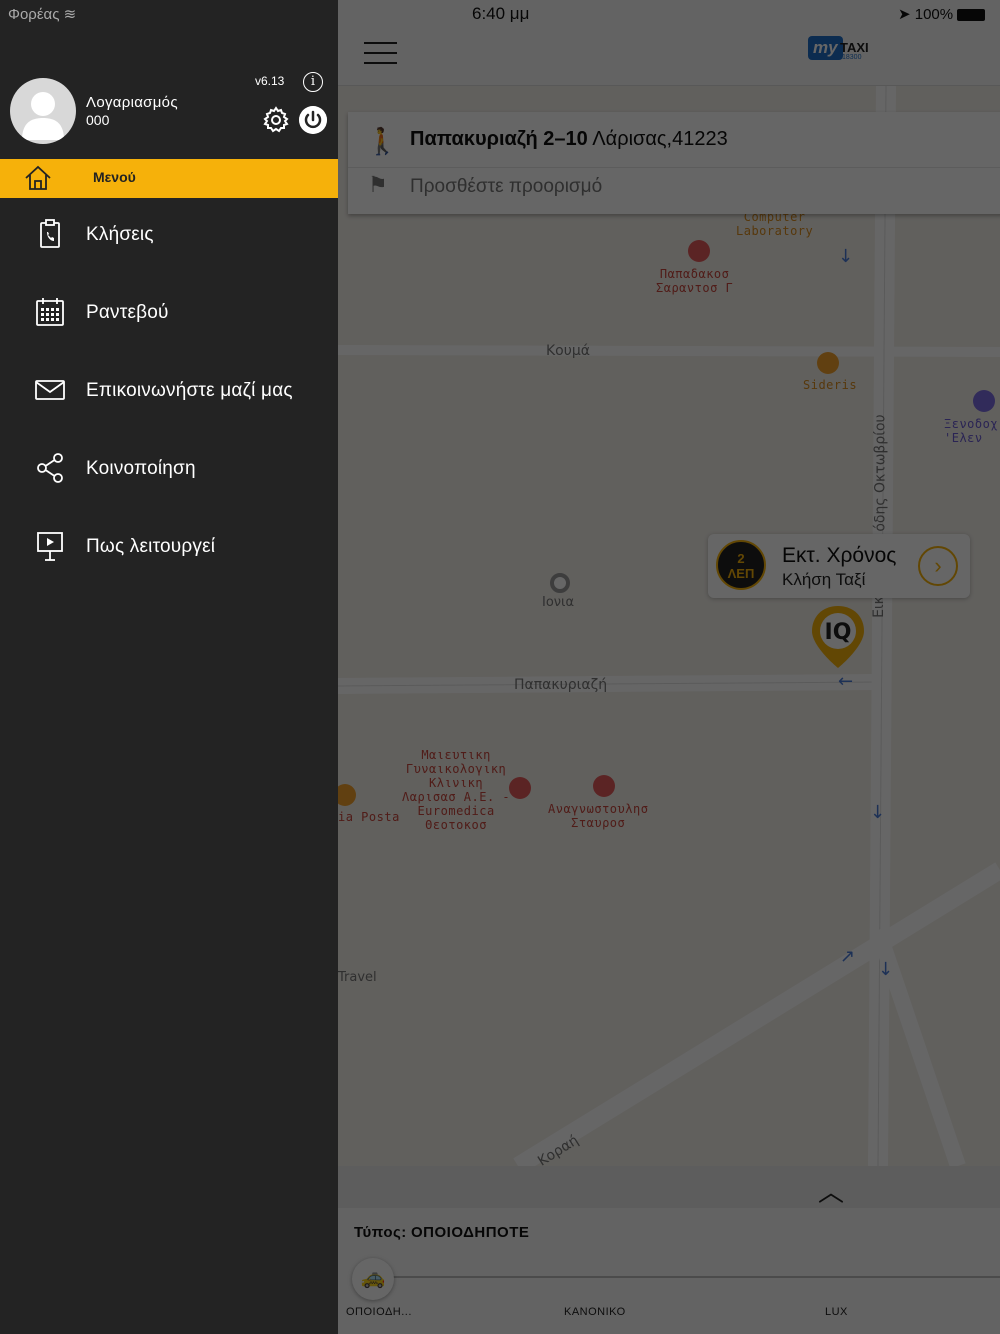  Describe the element at coordinates (904, 14) in the screenshot. I see `location-arrow-icon: ➤` at that location.